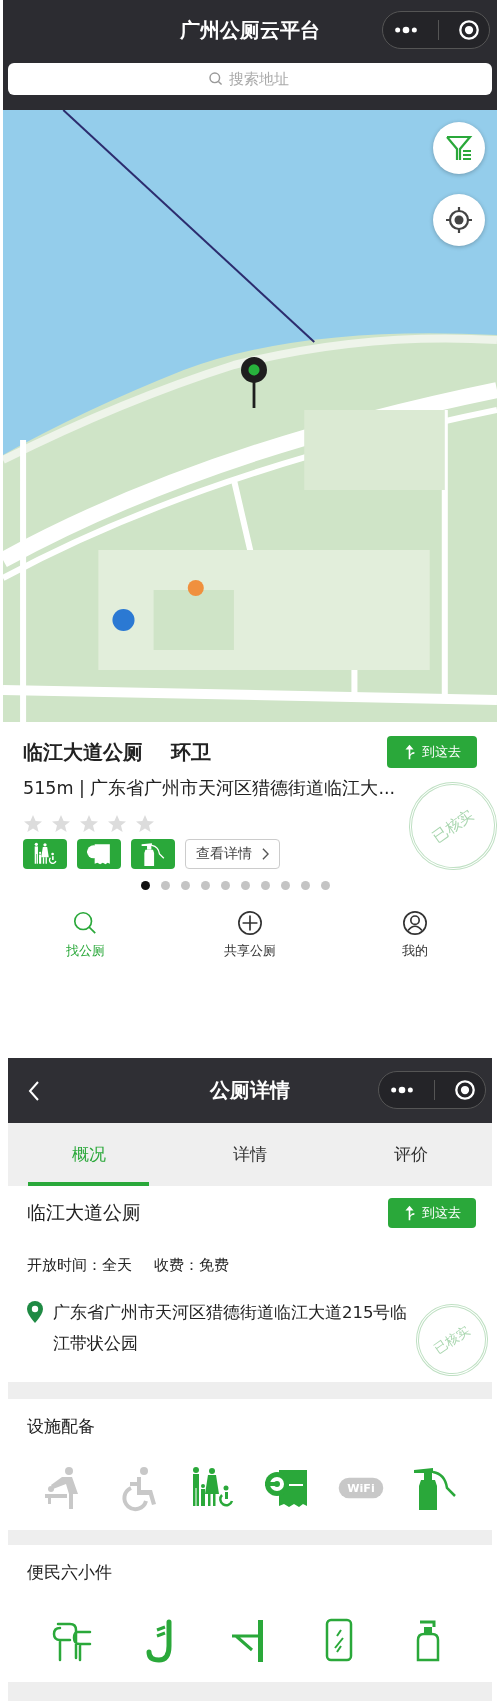 The image size is (500, 1701). I want to click on section-title: 便民六小件, so click(70, 1572).